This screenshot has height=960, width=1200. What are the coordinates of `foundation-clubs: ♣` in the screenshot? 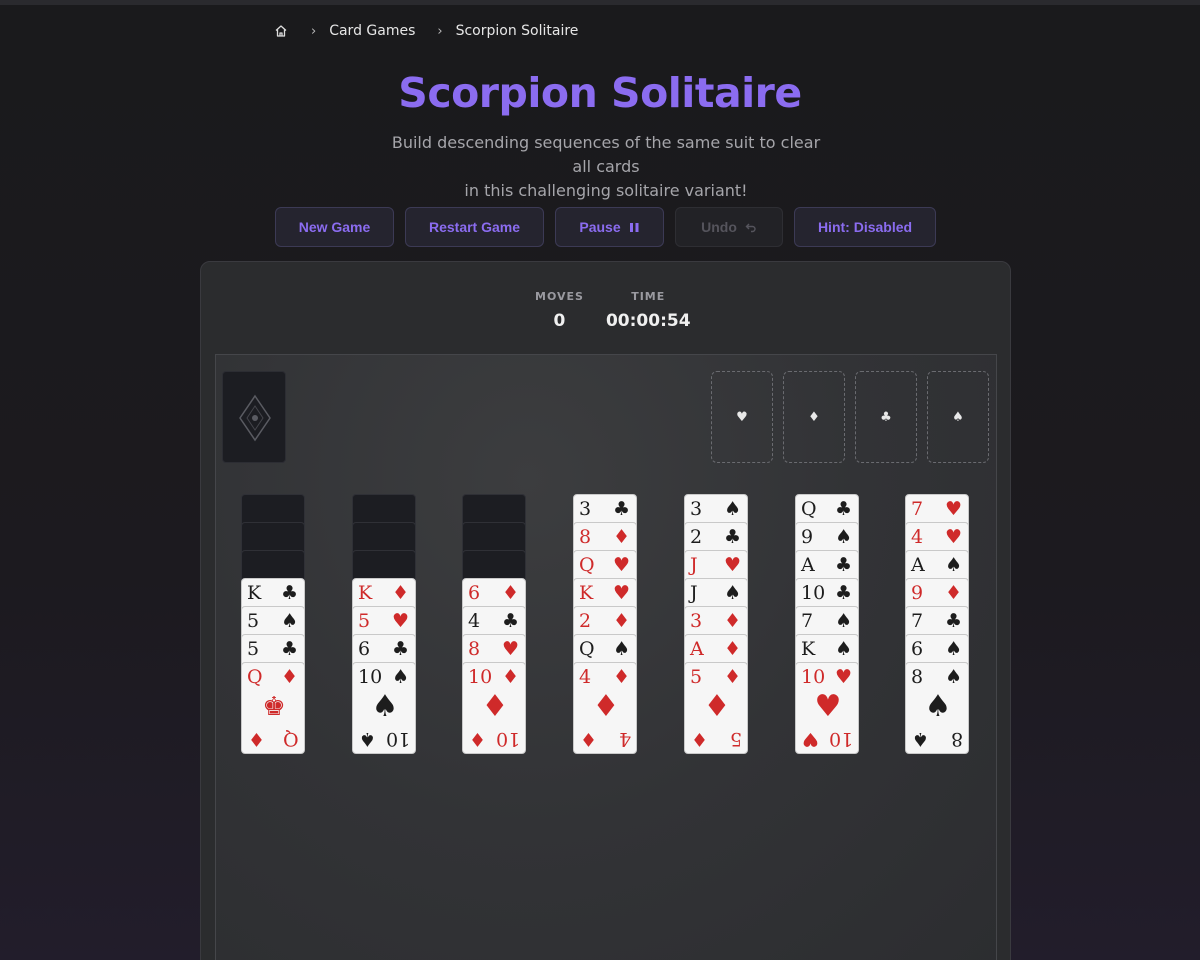 It's located at (886, 417).